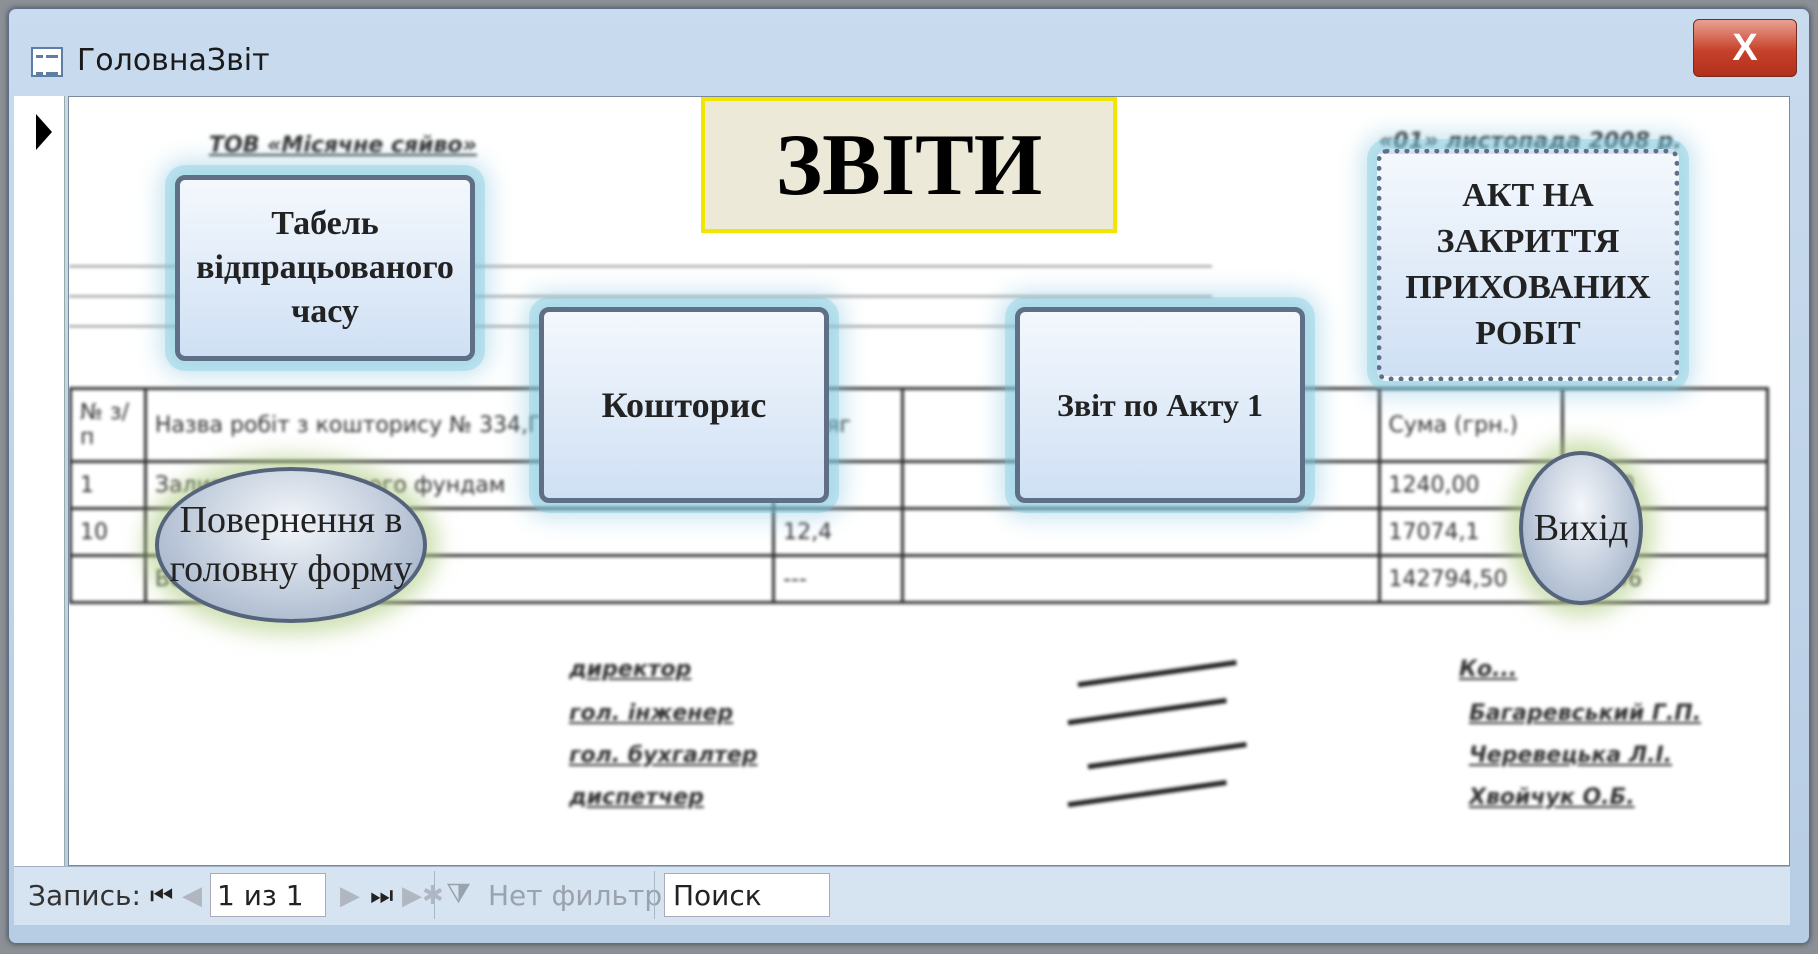 This screenshot has width=1818, height=954. Describe the element at coordinates (1552, 797) in the screenshot. I see `doc-name: Хвойчук О.Б.` at that location.